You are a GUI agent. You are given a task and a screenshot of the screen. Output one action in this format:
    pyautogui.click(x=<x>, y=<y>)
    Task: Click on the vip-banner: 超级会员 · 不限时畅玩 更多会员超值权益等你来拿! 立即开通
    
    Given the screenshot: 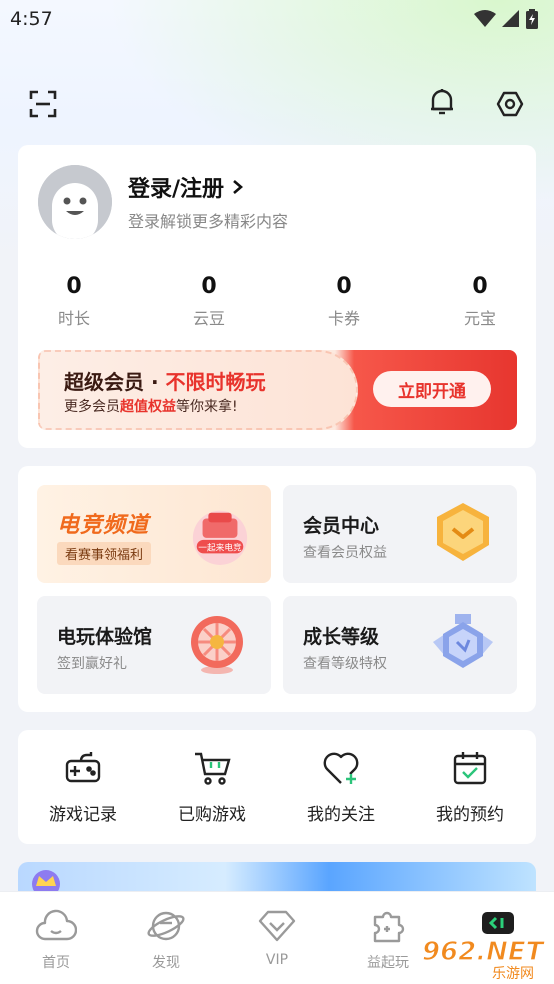 What is the action you would take?
    pyautogui.click(x=277, y=390)
    